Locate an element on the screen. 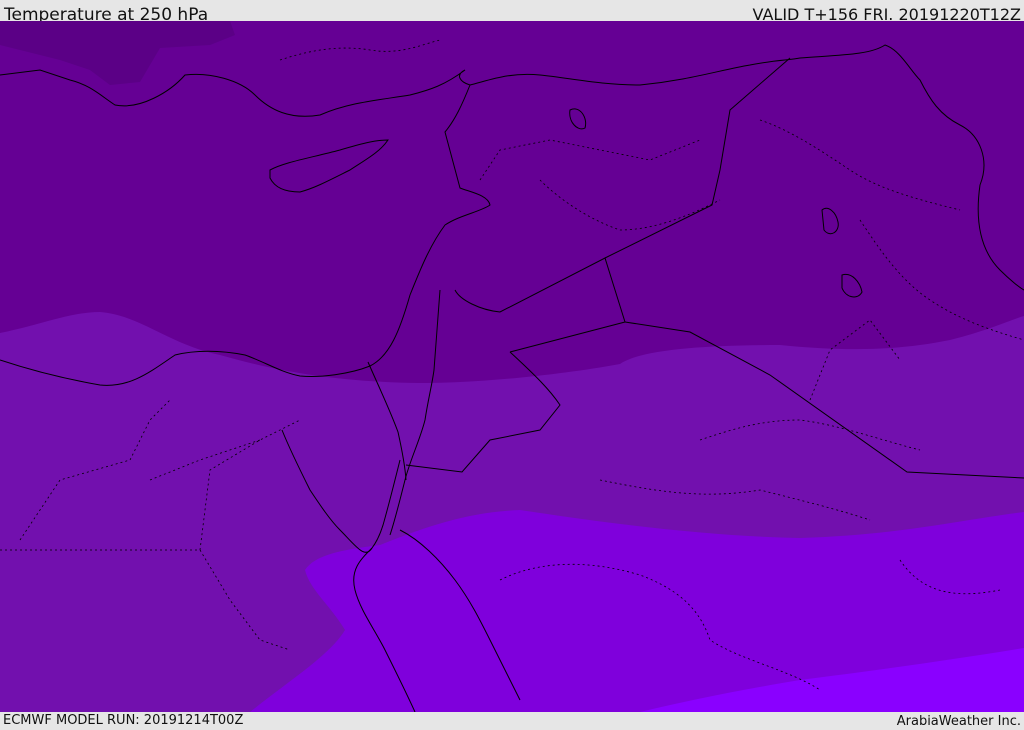  credit-label: ArabiaWeather Inc. is located at coordinates (958, 721).